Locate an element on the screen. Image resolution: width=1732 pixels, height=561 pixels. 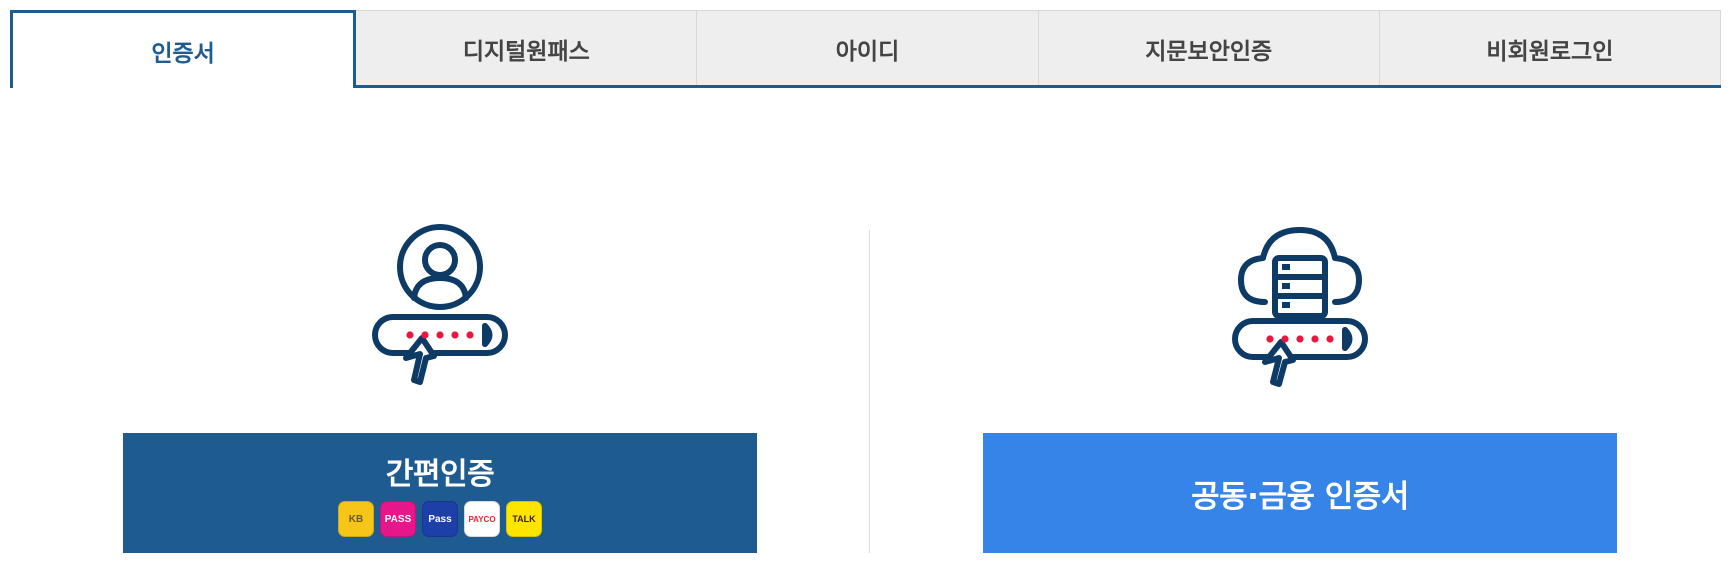
payco-icon: PAYCO is located at coordinates (482, 519).